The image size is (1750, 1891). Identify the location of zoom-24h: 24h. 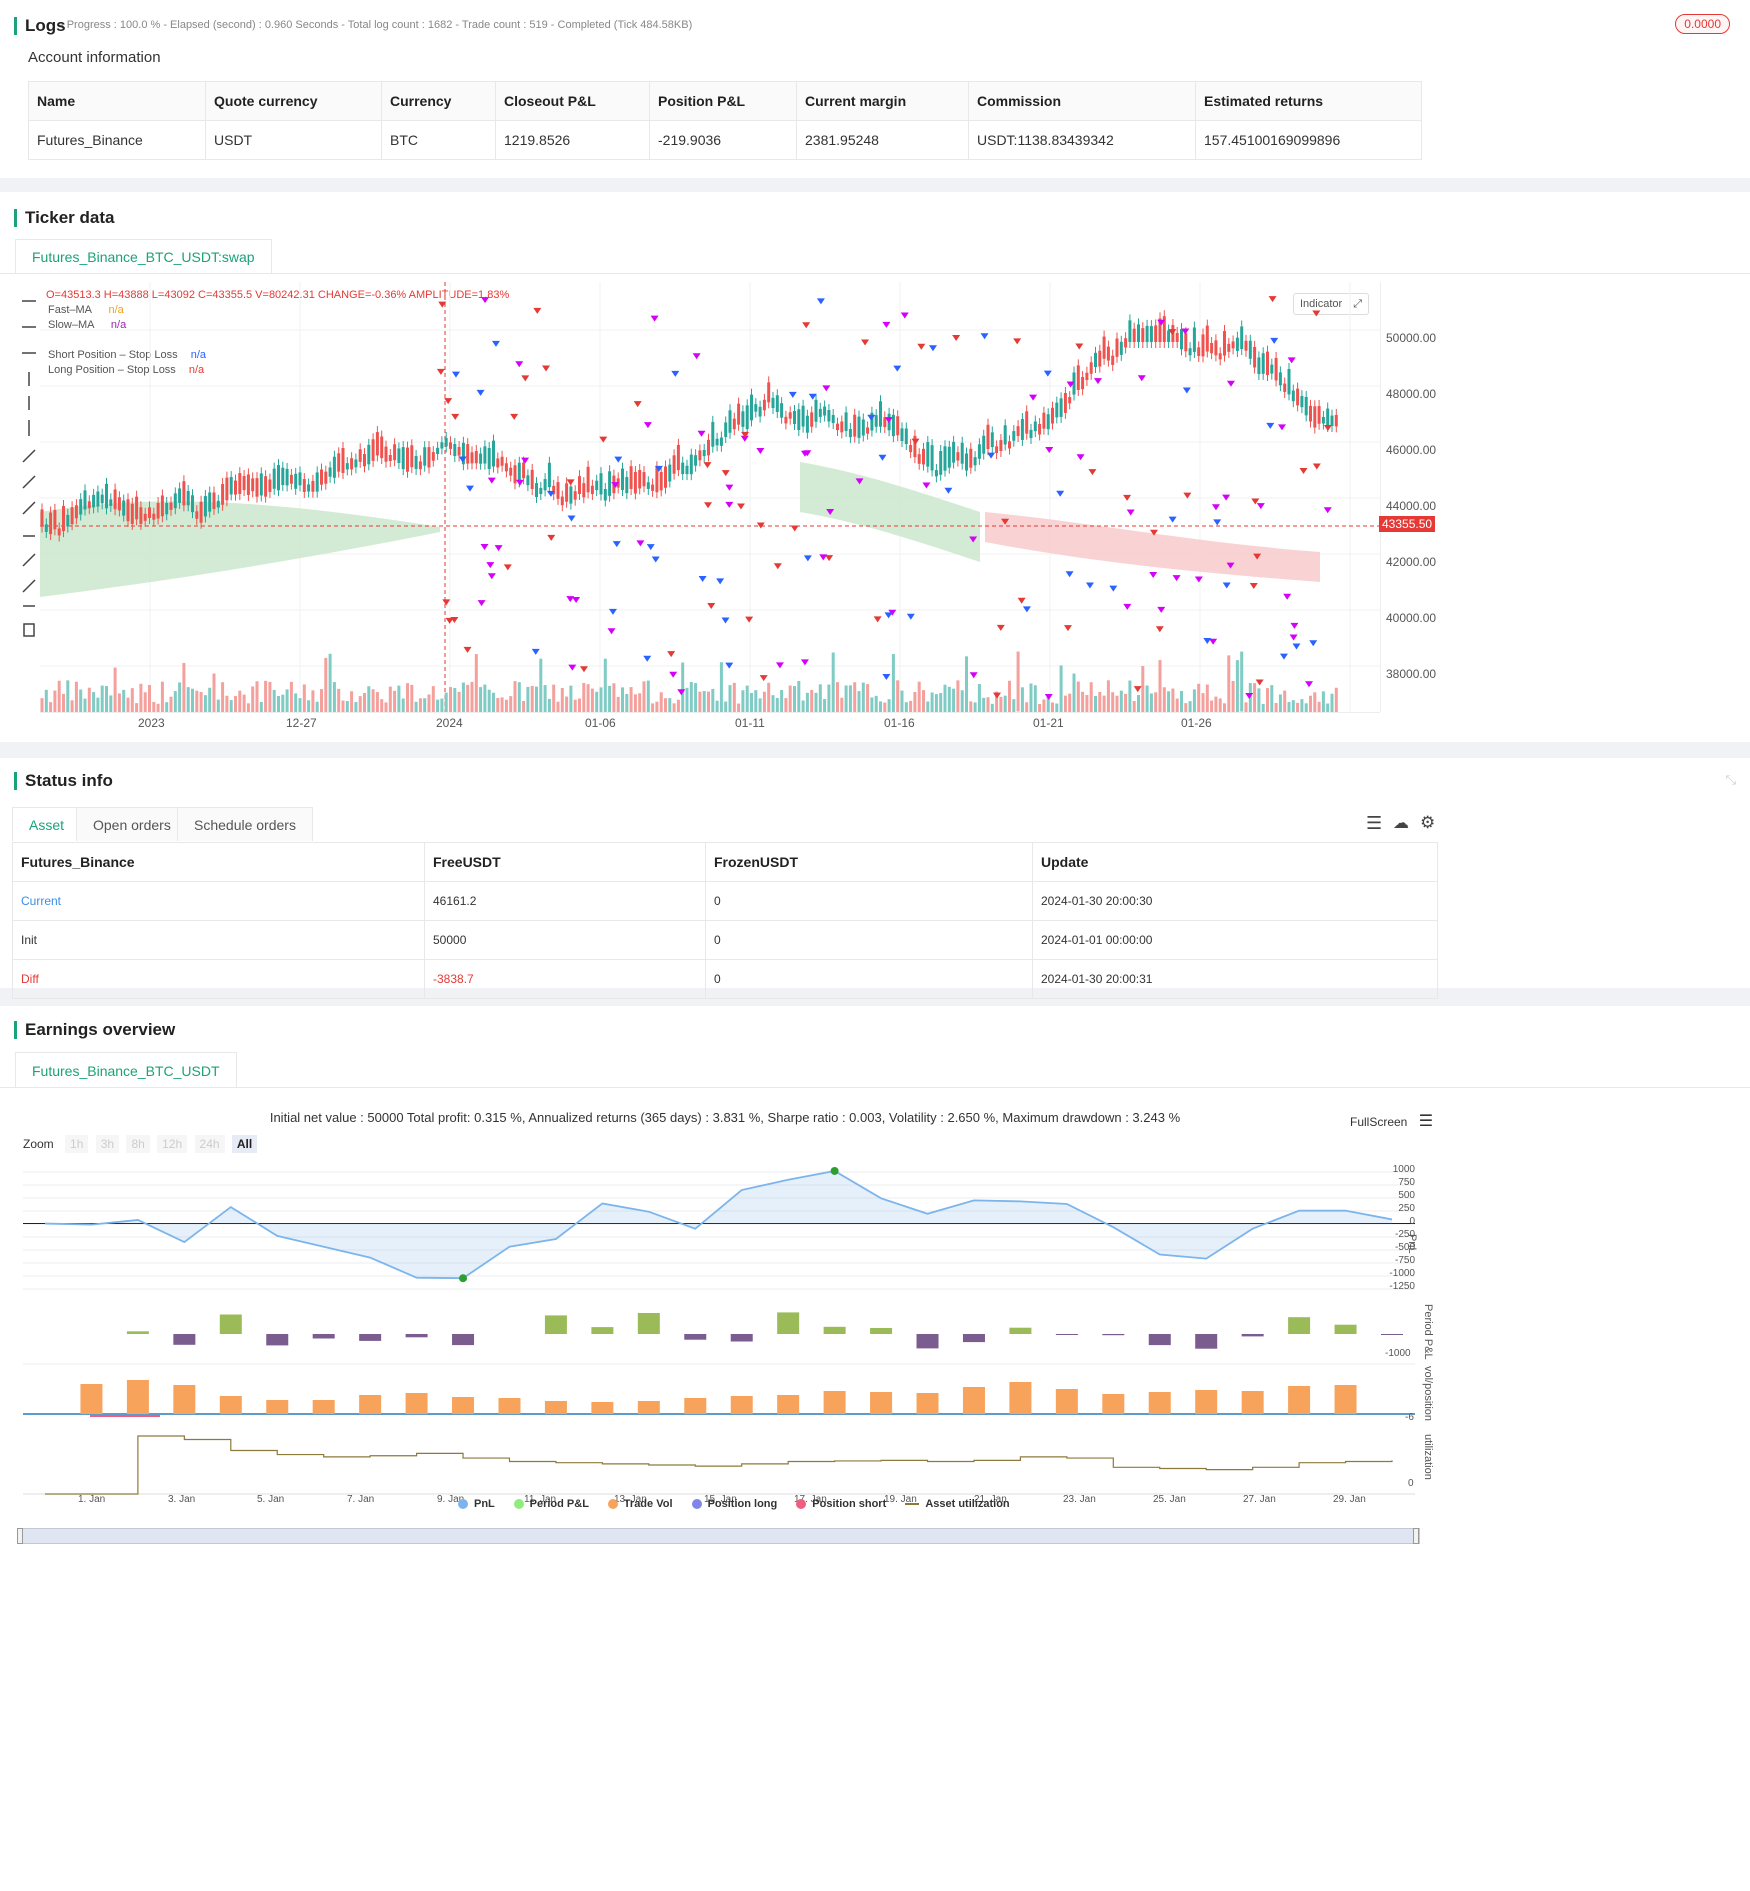
(209, 1144).